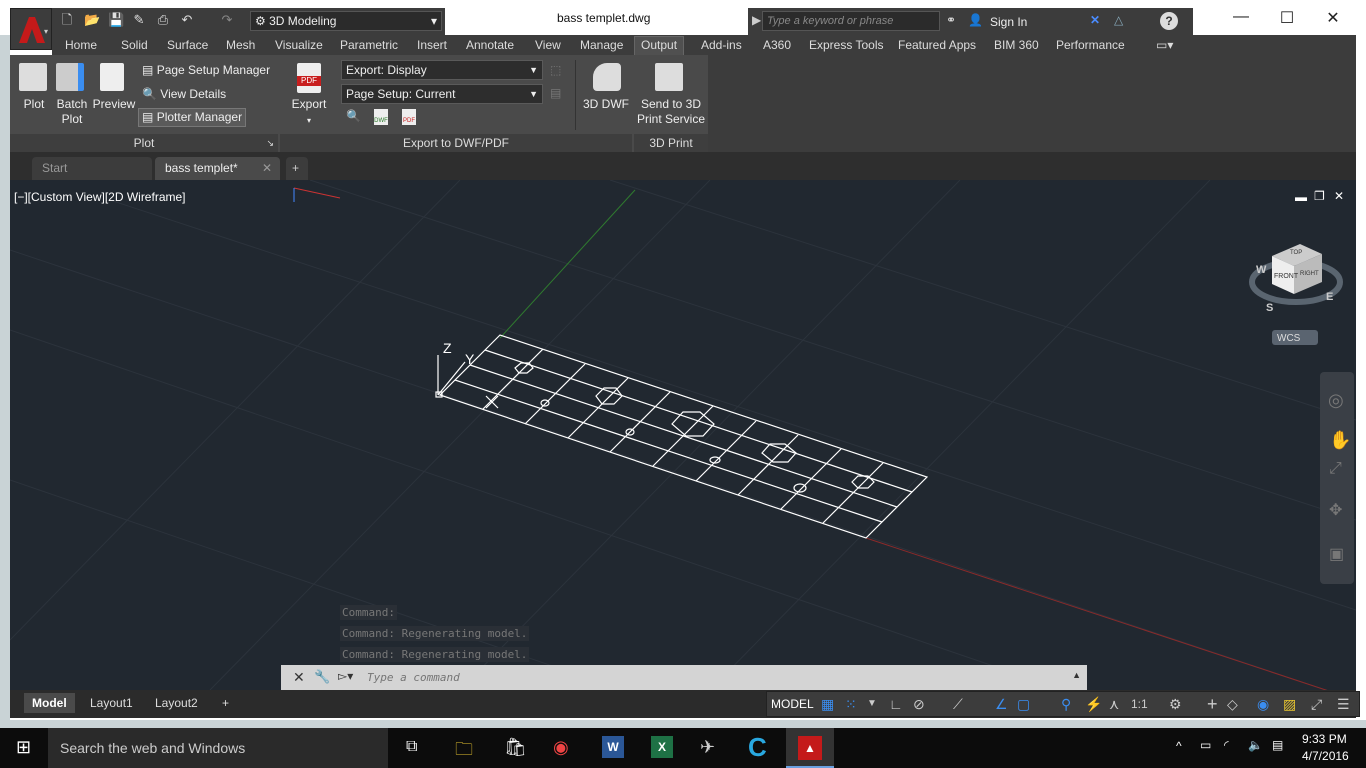 The width and height of the screenshot is (1366, 768). Describe the element at coordinates (1325, 756) in the screenshot. I see `clock-date: 4/7/2016` at that location.